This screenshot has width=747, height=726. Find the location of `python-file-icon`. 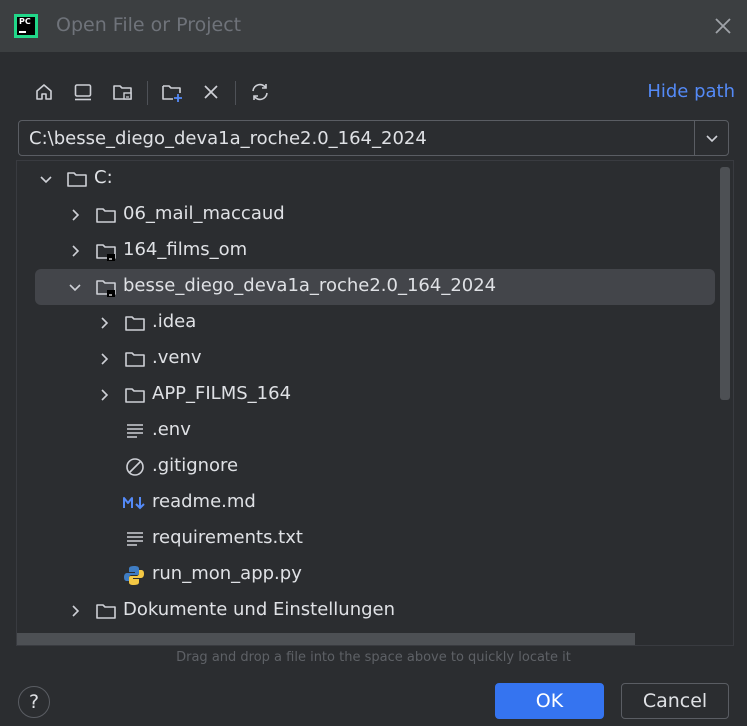

python-file-icon is located at coordinates (134, 575).